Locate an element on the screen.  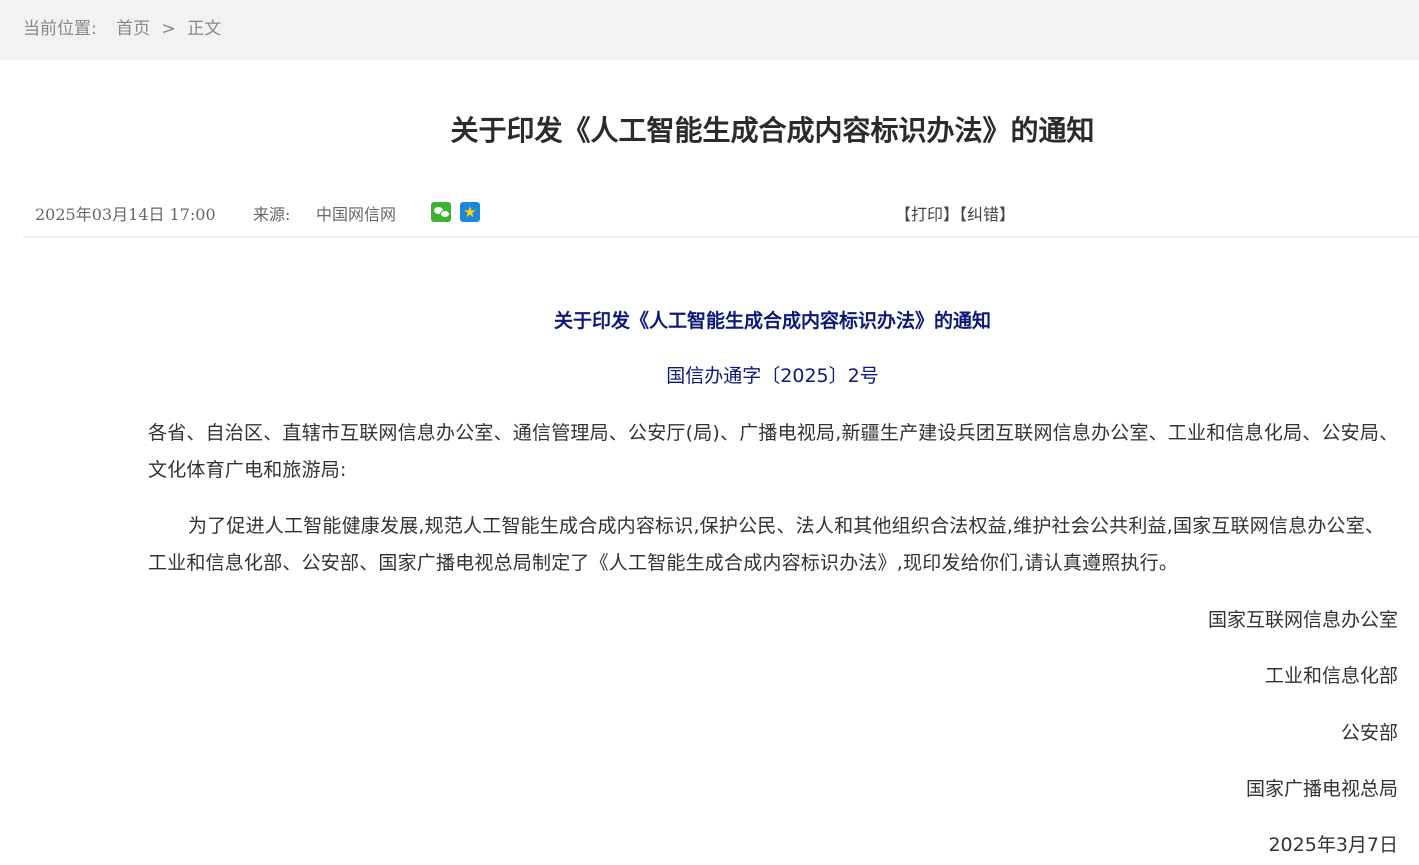
page-title: 关于印发《人工智能生成合成内容标识办法》的通知 is located at coordinates (772, 130).